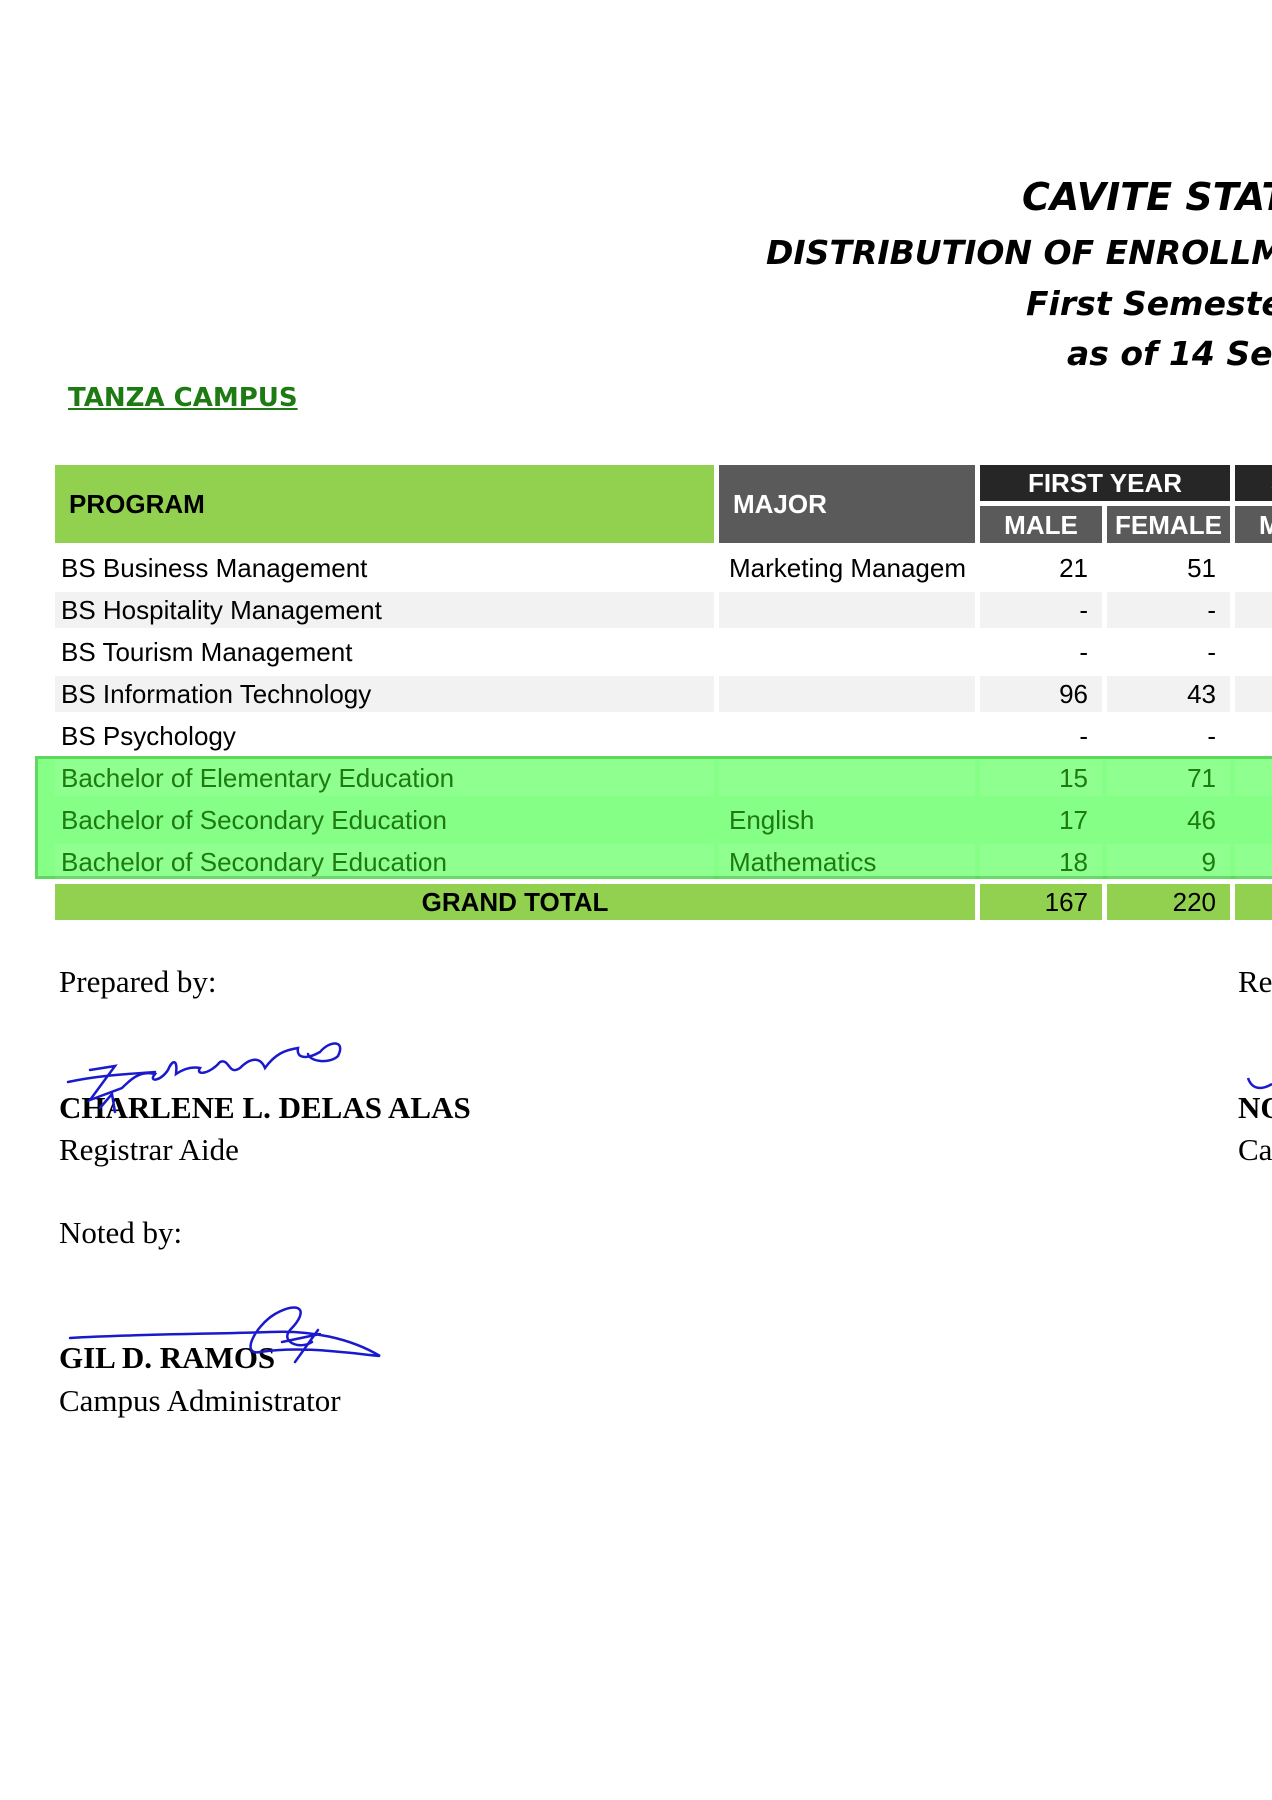 The height and width of the screenshot is (1800, 1272). What do you see at coordinates (847, 862) in the screenshot?
I see `cell-major: Mathematics` at bounding box center [847, 862].